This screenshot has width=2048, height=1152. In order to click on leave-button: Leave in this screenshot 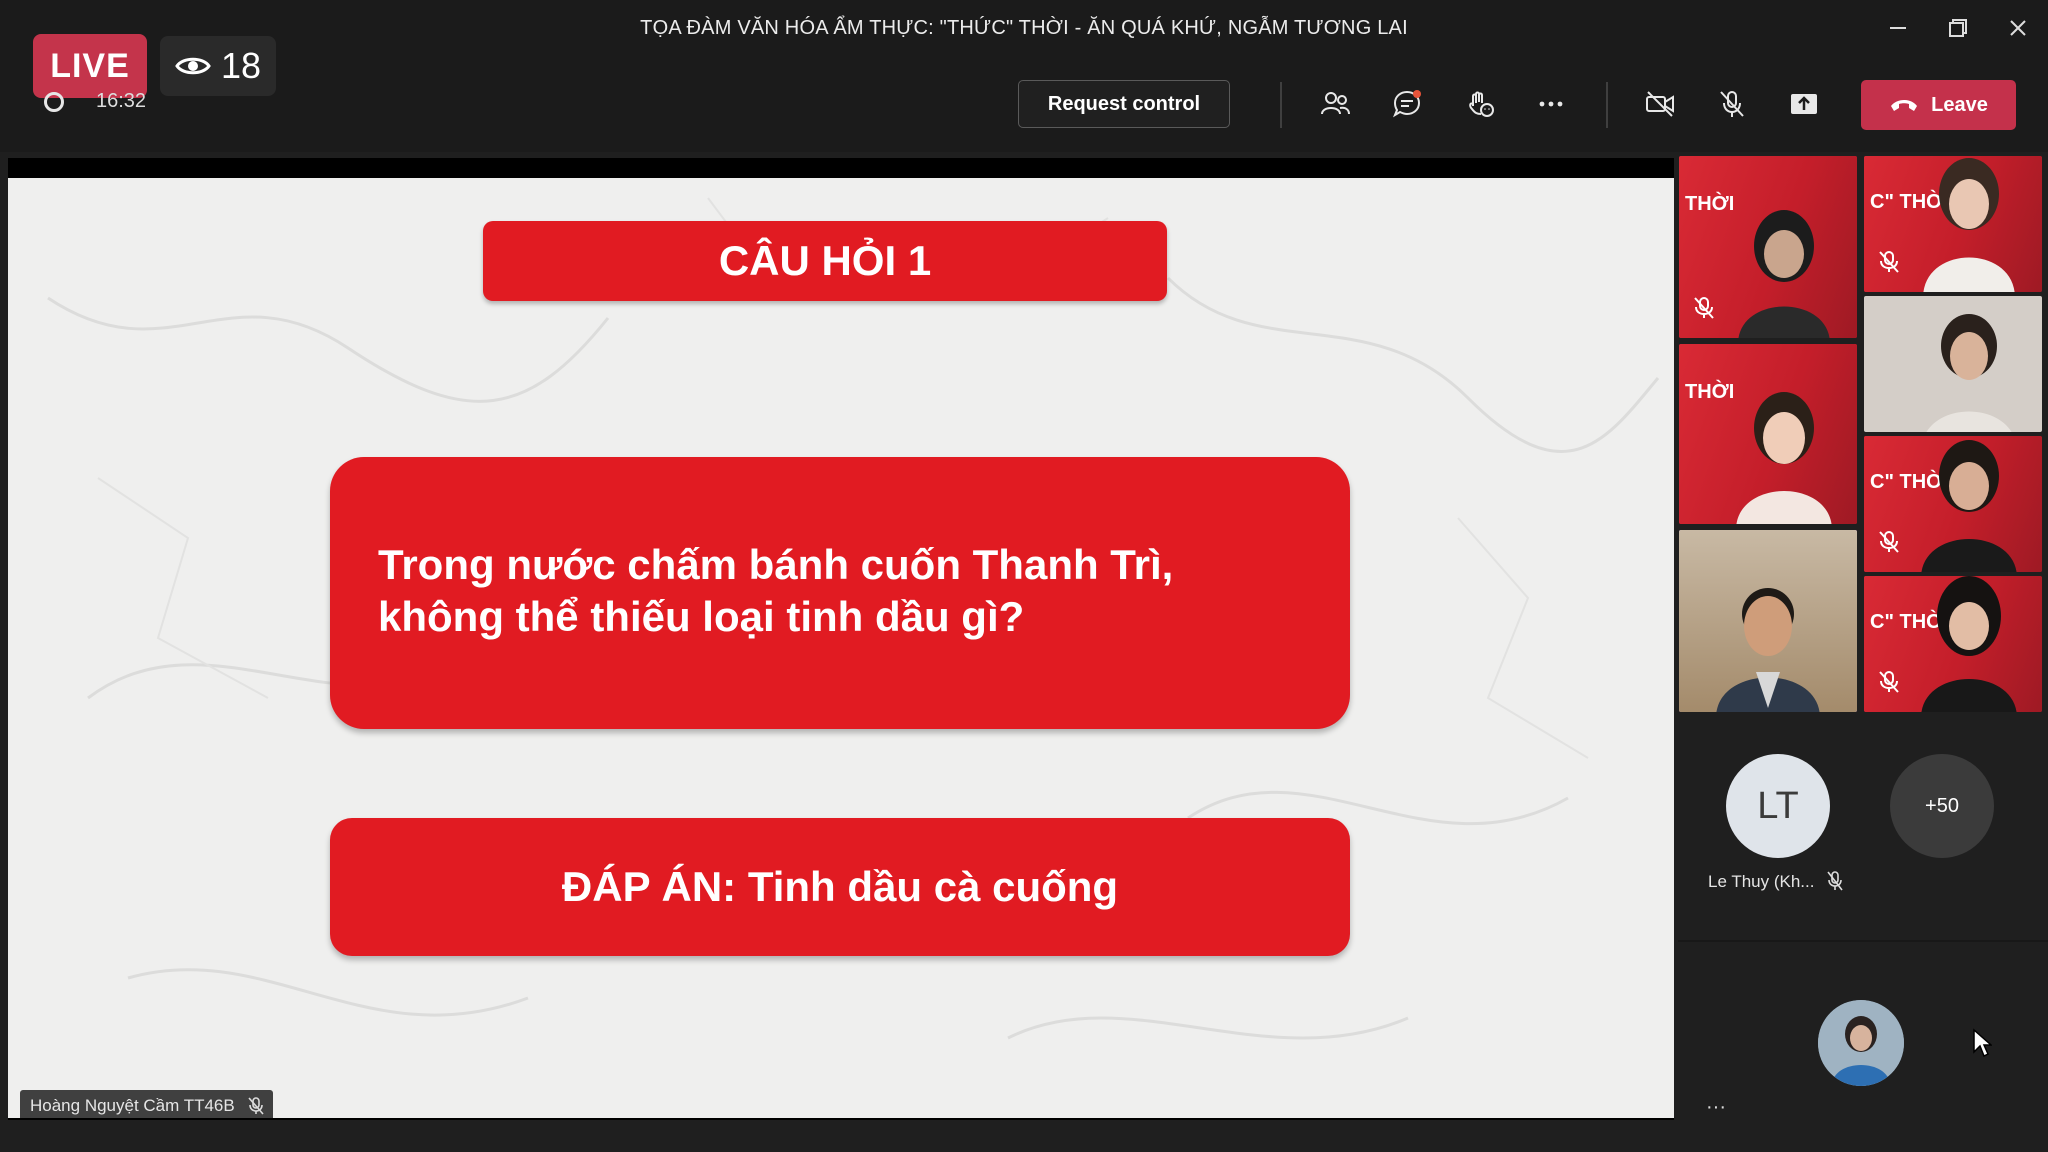, I will do `click(1938, 105)`.